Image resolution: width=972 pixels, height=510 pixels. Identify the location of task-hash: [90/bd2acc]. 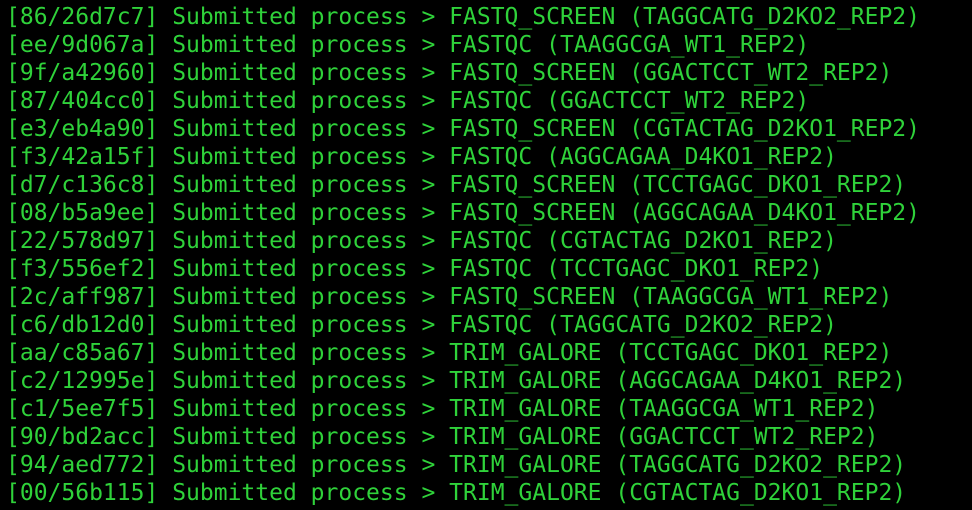
(82, 437).